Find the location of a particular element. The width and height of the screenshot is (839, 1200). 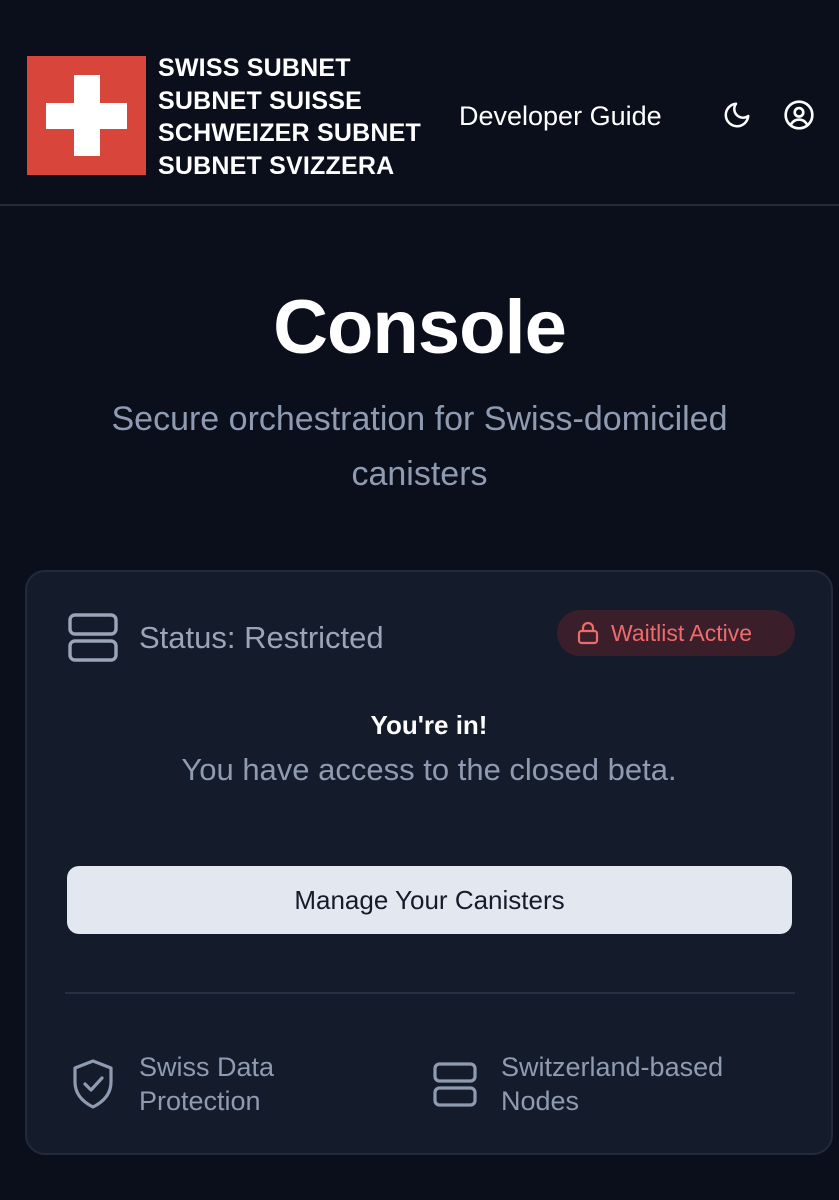

account-button is located at coordinates (799, 115).